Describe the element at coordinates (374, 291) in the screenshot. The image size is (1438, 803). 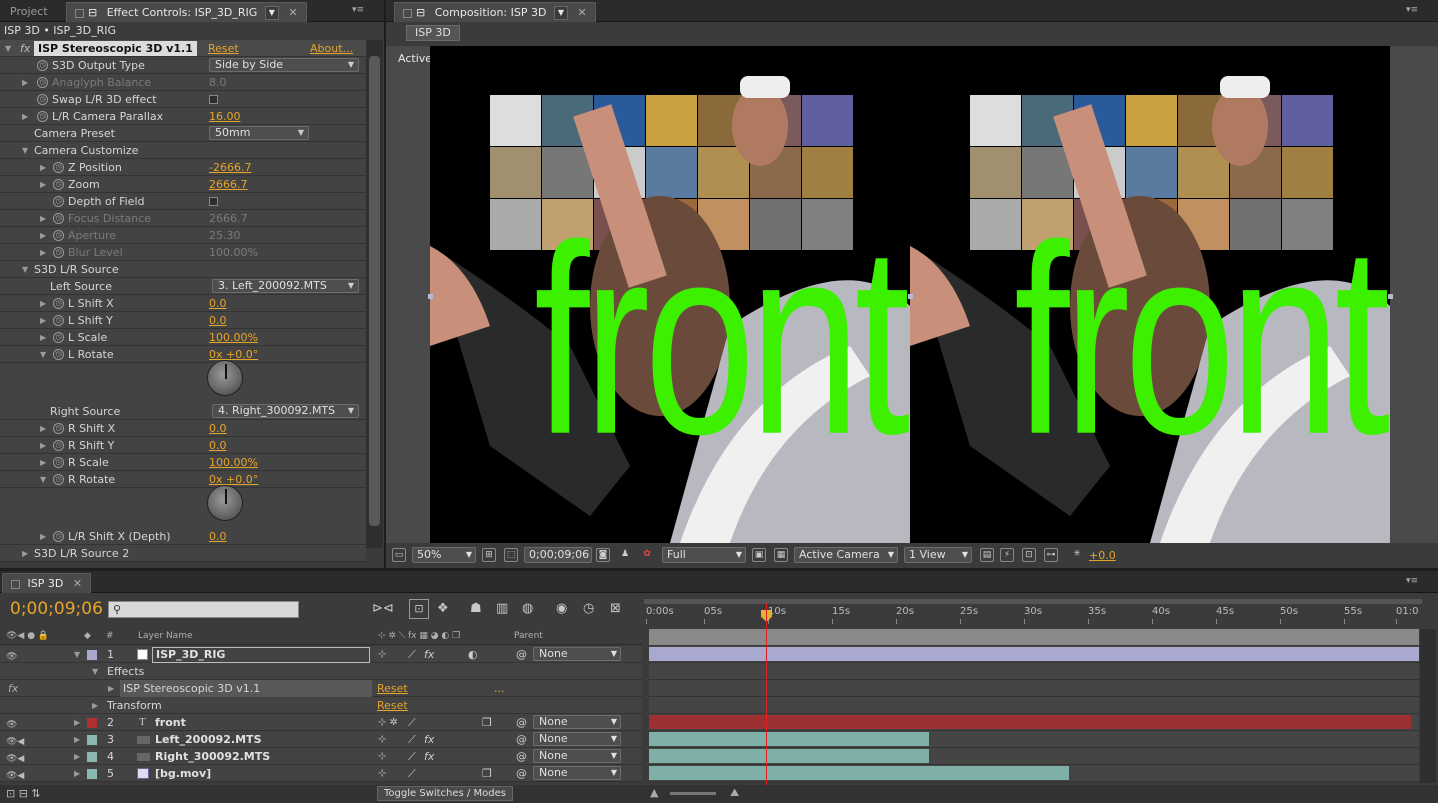
I see `scrollbar-thumb` at that location.